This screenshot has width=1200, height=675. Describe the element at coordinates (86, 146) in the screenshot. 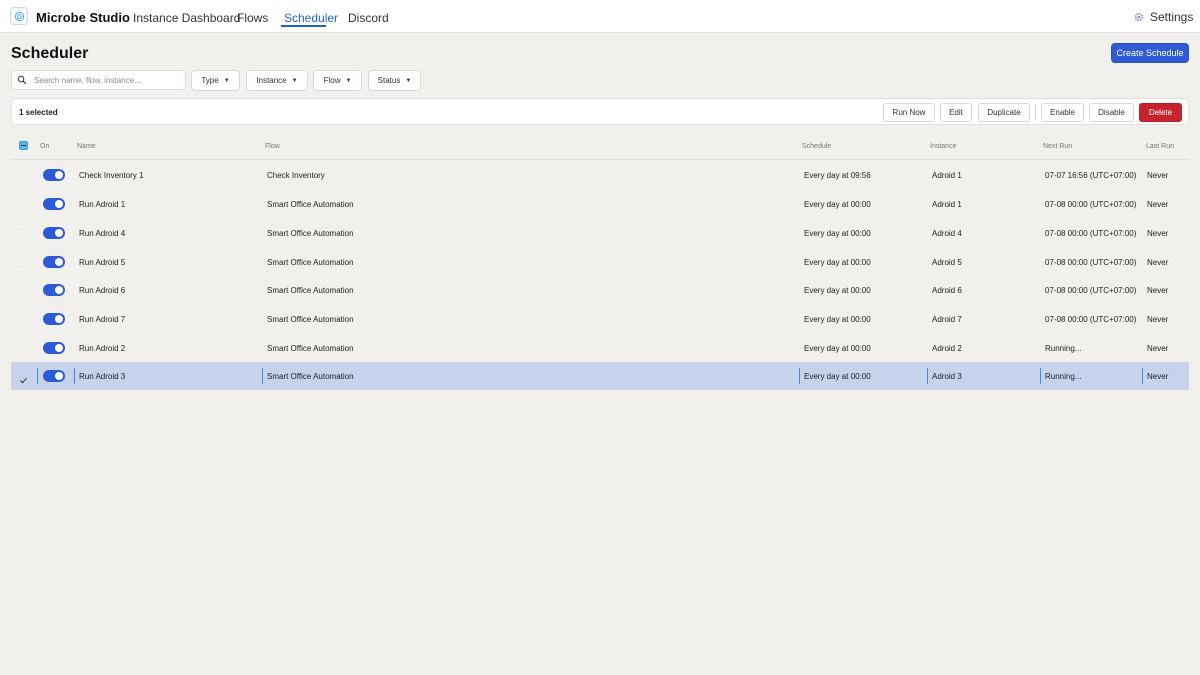

I see `column-header-name: Name` at that location.